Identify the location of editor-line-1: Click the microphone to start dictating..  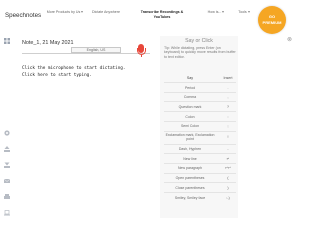
(74, 68).